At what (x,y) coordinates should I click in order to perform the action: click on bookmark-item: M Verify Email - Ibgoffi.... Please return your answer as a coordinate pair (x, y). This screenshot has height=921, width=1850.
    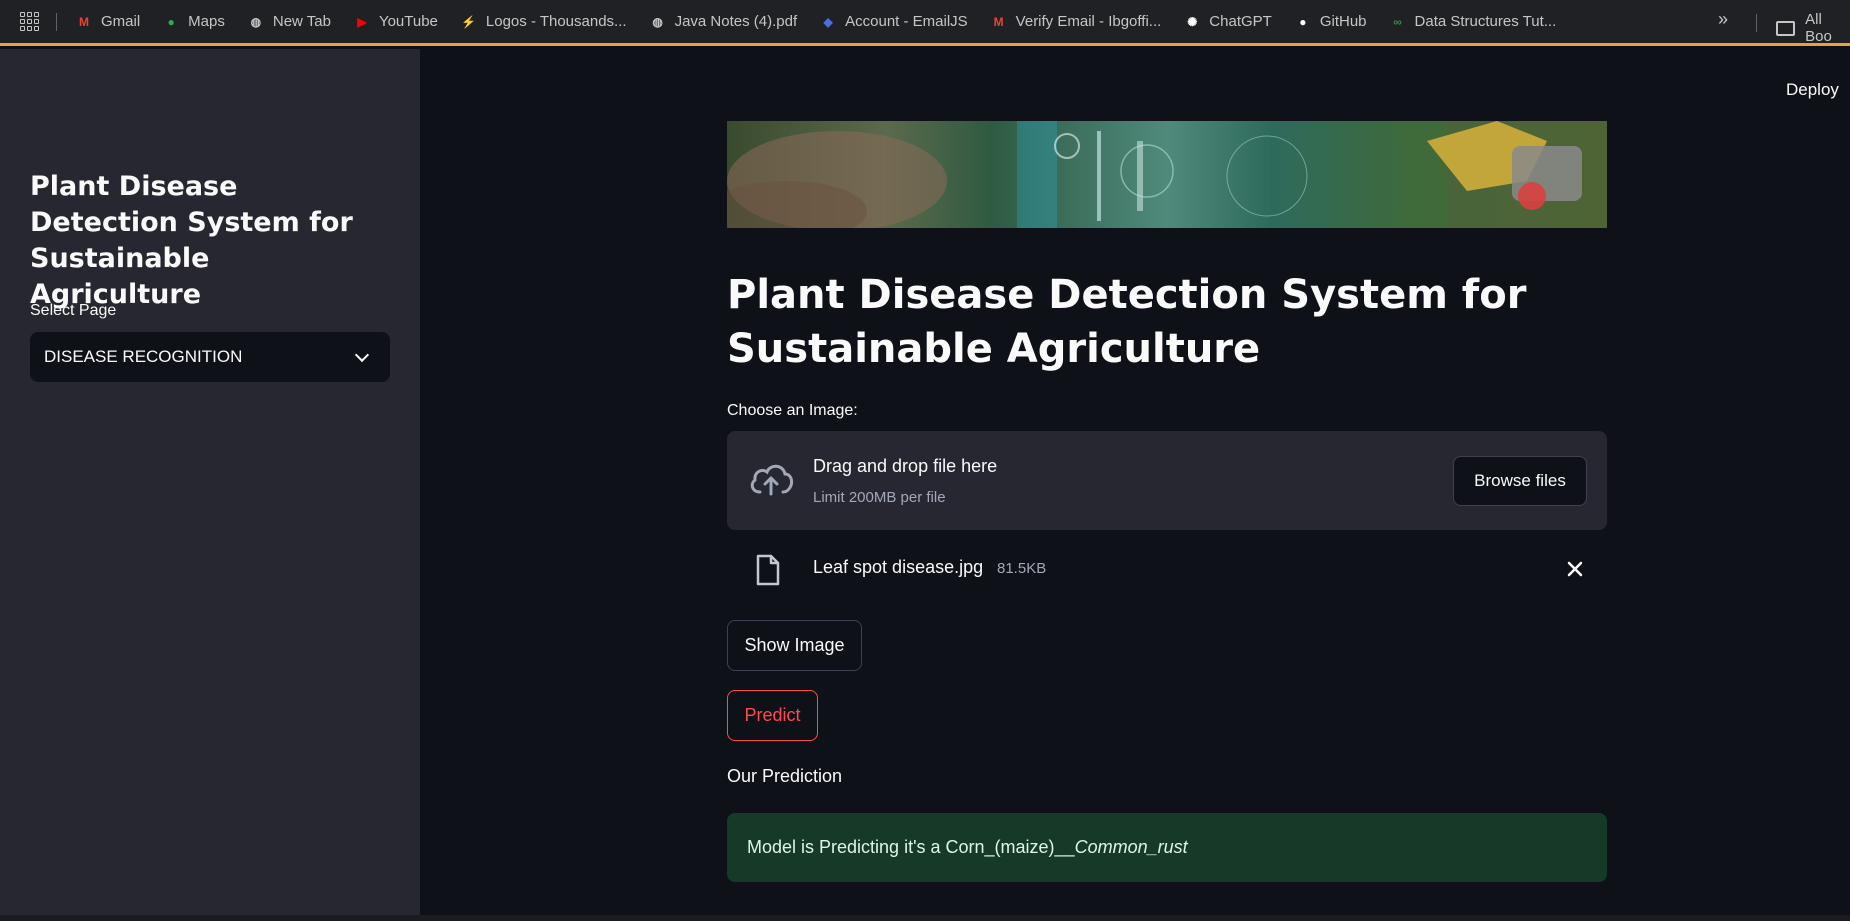
    Looking at the image, I should click on (1076, 22).